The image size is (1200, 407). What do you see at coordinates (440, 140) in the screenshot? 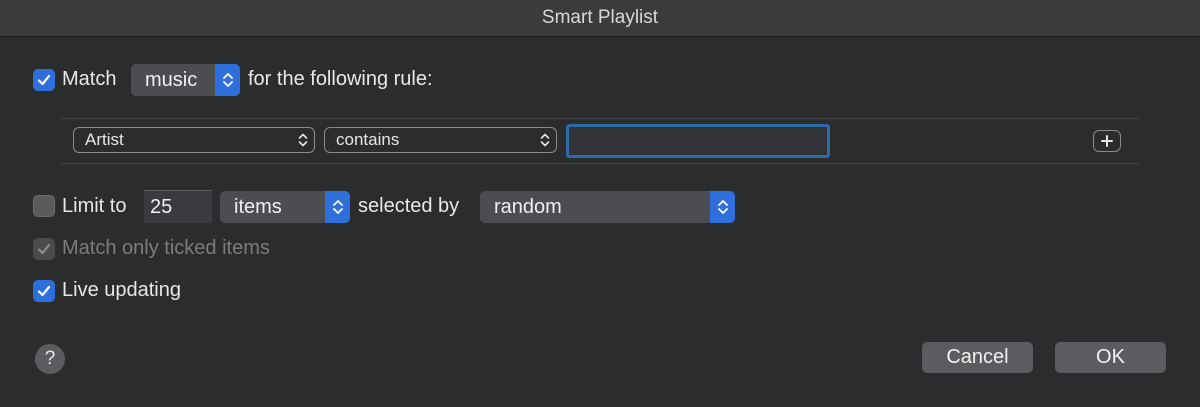
I see `rule-operator-popup: contains` at bounding box center [440, 140].